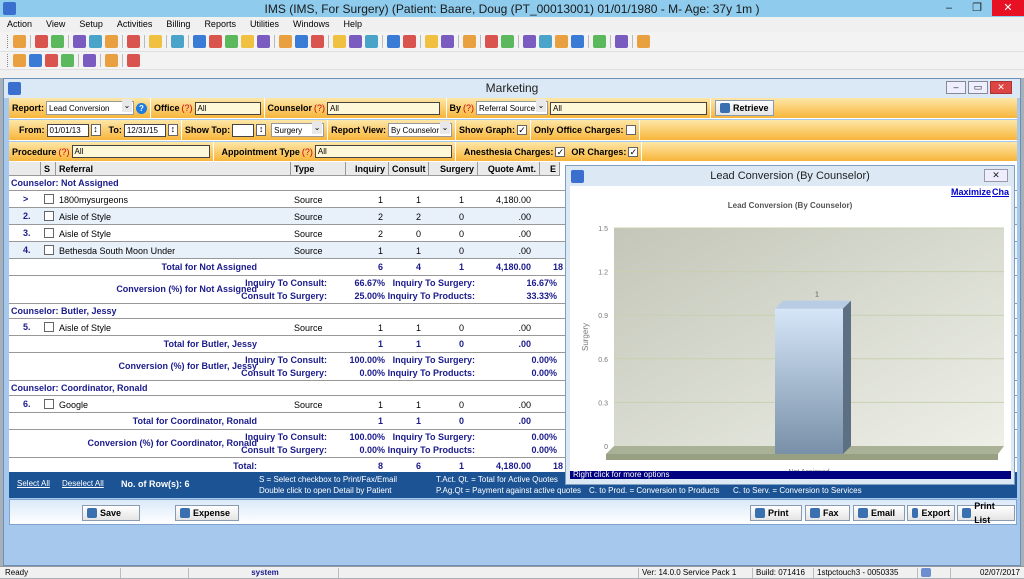  What do you see at coordinates (140, 151) in the screenshot?
I see `procedure-field: All` at bounding box center [140, 151].